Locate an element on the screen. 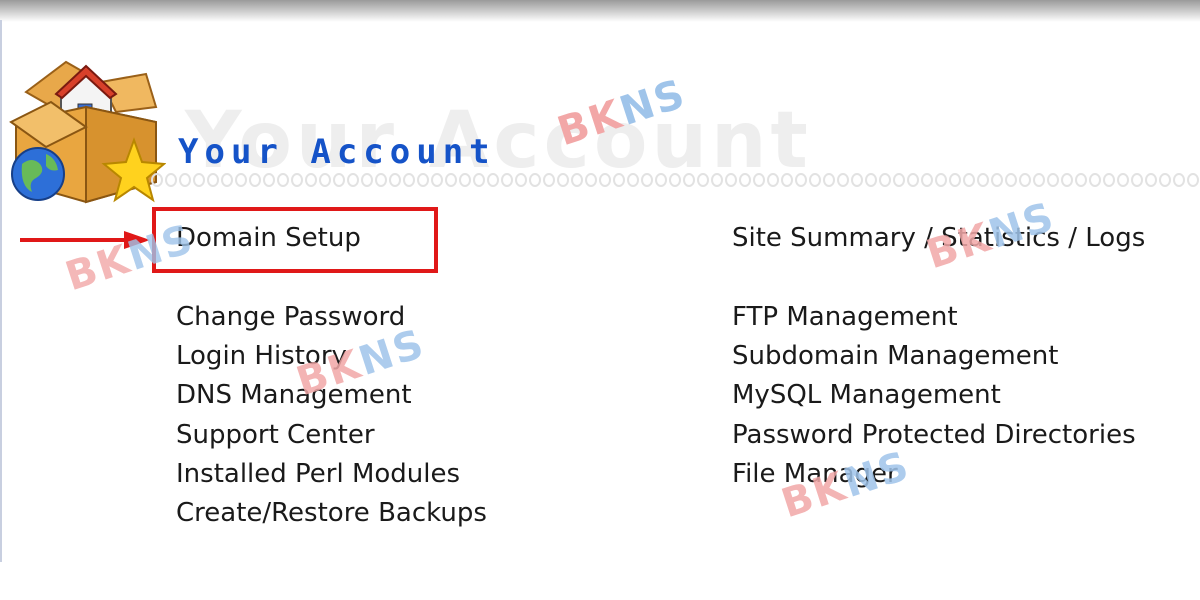 This screenshot has height=600, width=1200. page-bottom is located at coordinates (600, 581).